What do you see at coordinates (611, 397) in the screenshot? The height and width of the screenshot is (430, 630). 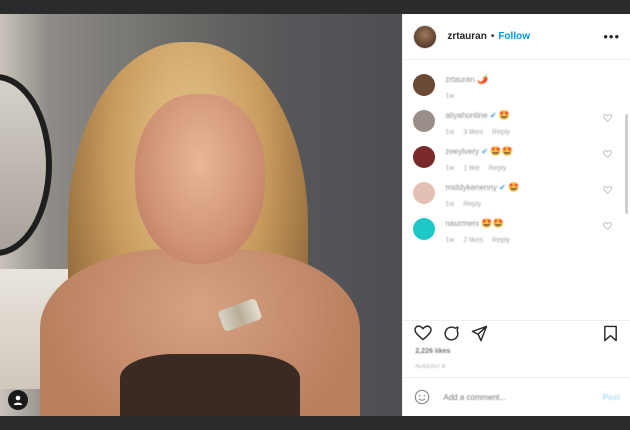 I see `post-button: Post` at bounding box center [611, 397].